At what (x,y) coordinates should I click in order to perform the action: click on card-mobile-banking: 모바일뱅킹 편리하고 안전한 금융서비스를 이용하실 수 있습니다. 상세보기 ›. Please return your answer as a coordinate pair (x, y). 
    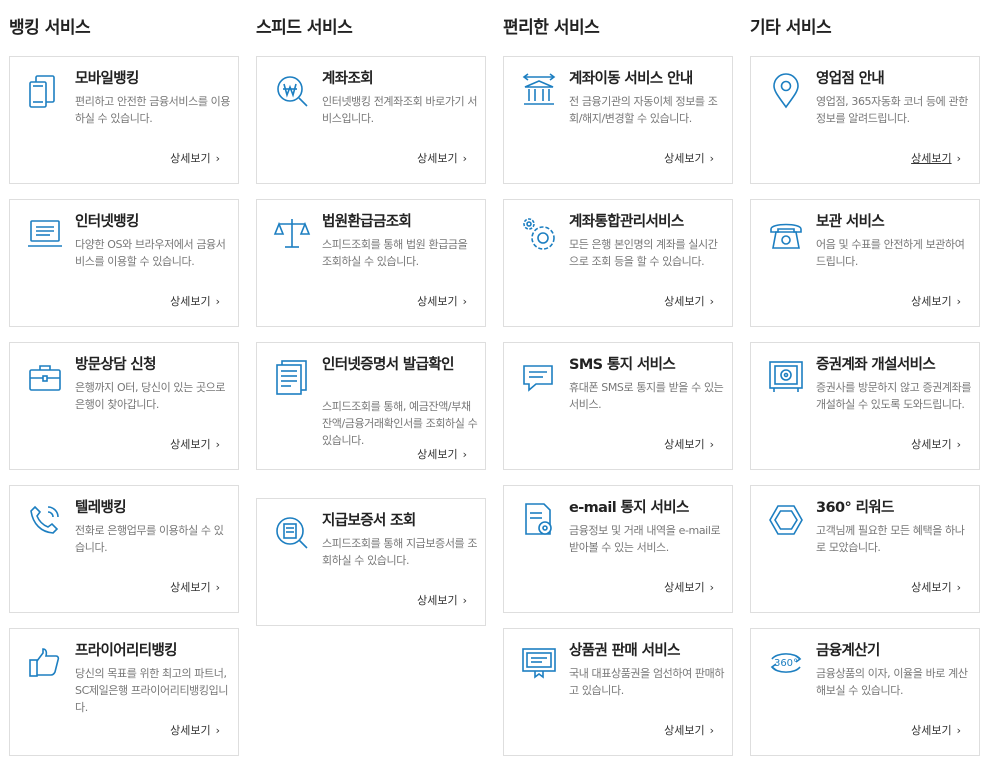
    Looking at the image, I should click on (124, 120).